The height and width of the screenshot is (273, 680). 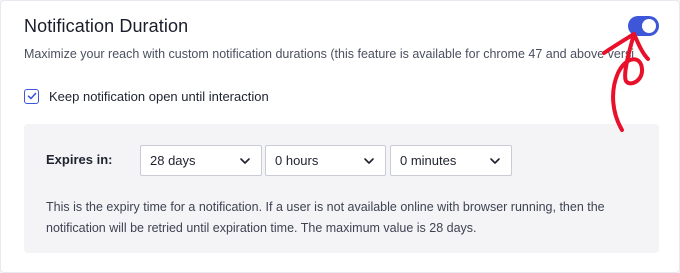 I want to click on keep-open-checkbox, so click(x=31, y=96).